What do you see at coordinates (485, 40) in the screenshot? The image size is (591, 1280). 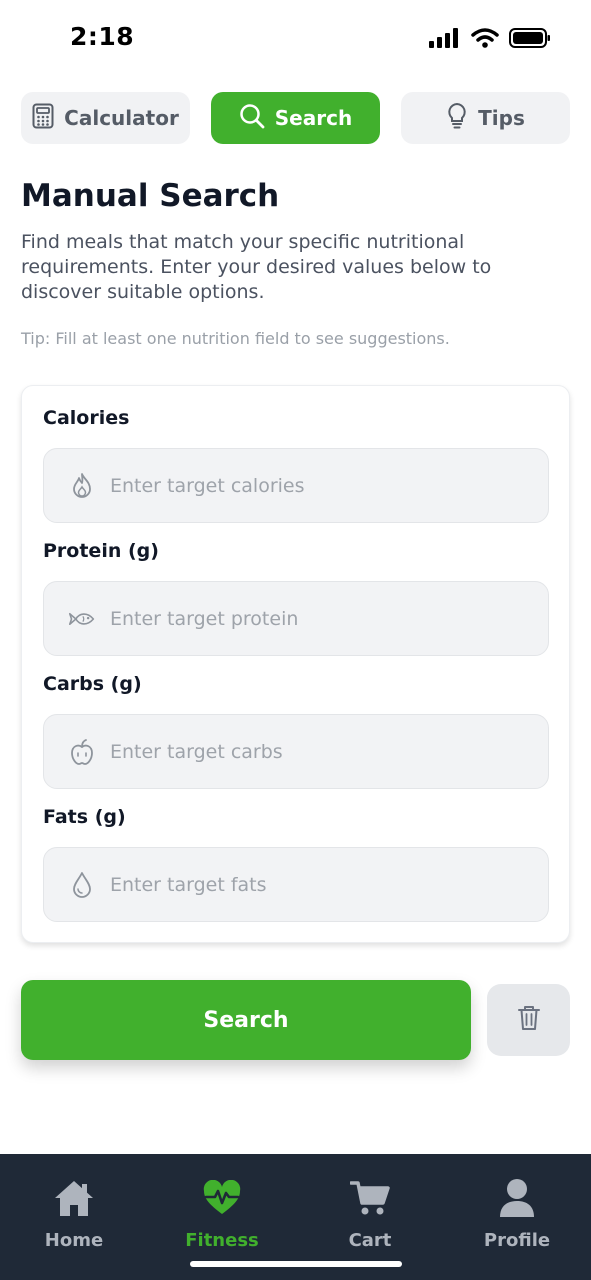 I see `wifi-icon` at bounding box center [485, 40].